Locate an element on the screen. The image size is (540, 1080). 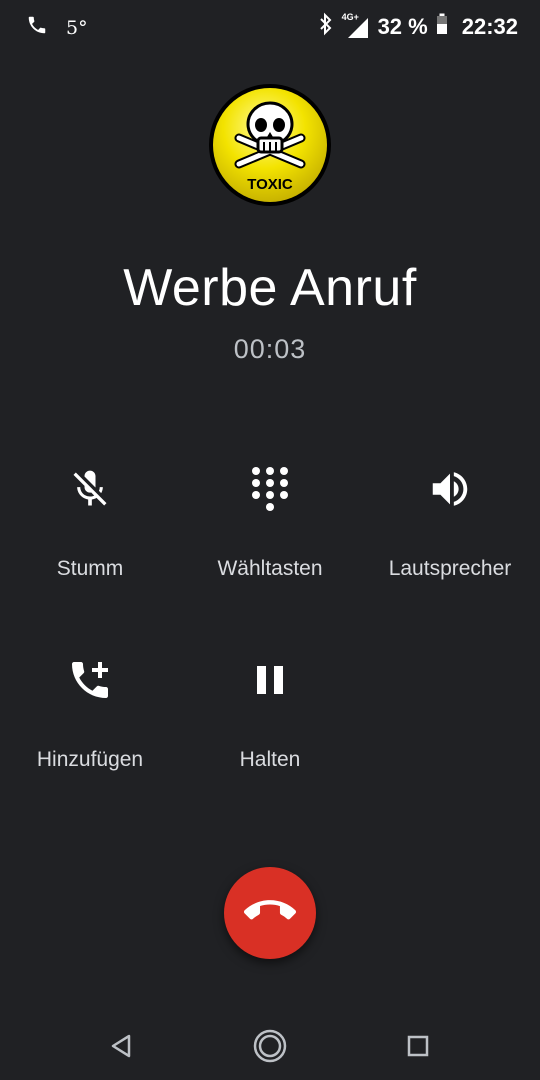
pause-icon is located at coordinates (270, 680).